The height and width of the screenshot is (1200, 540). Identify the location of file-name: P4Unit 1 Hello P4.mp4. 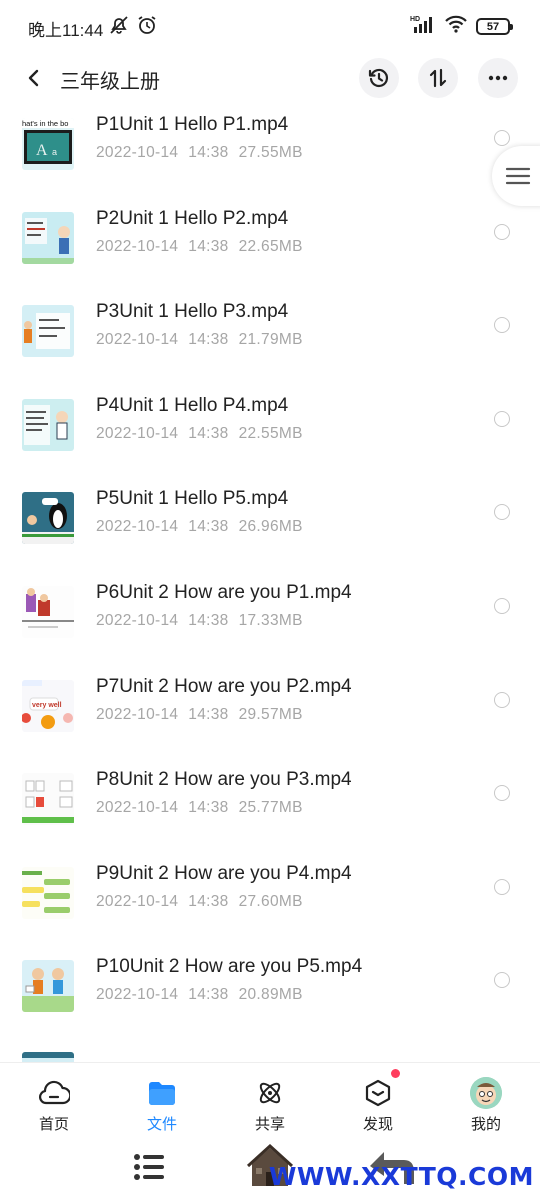
(192, 405).